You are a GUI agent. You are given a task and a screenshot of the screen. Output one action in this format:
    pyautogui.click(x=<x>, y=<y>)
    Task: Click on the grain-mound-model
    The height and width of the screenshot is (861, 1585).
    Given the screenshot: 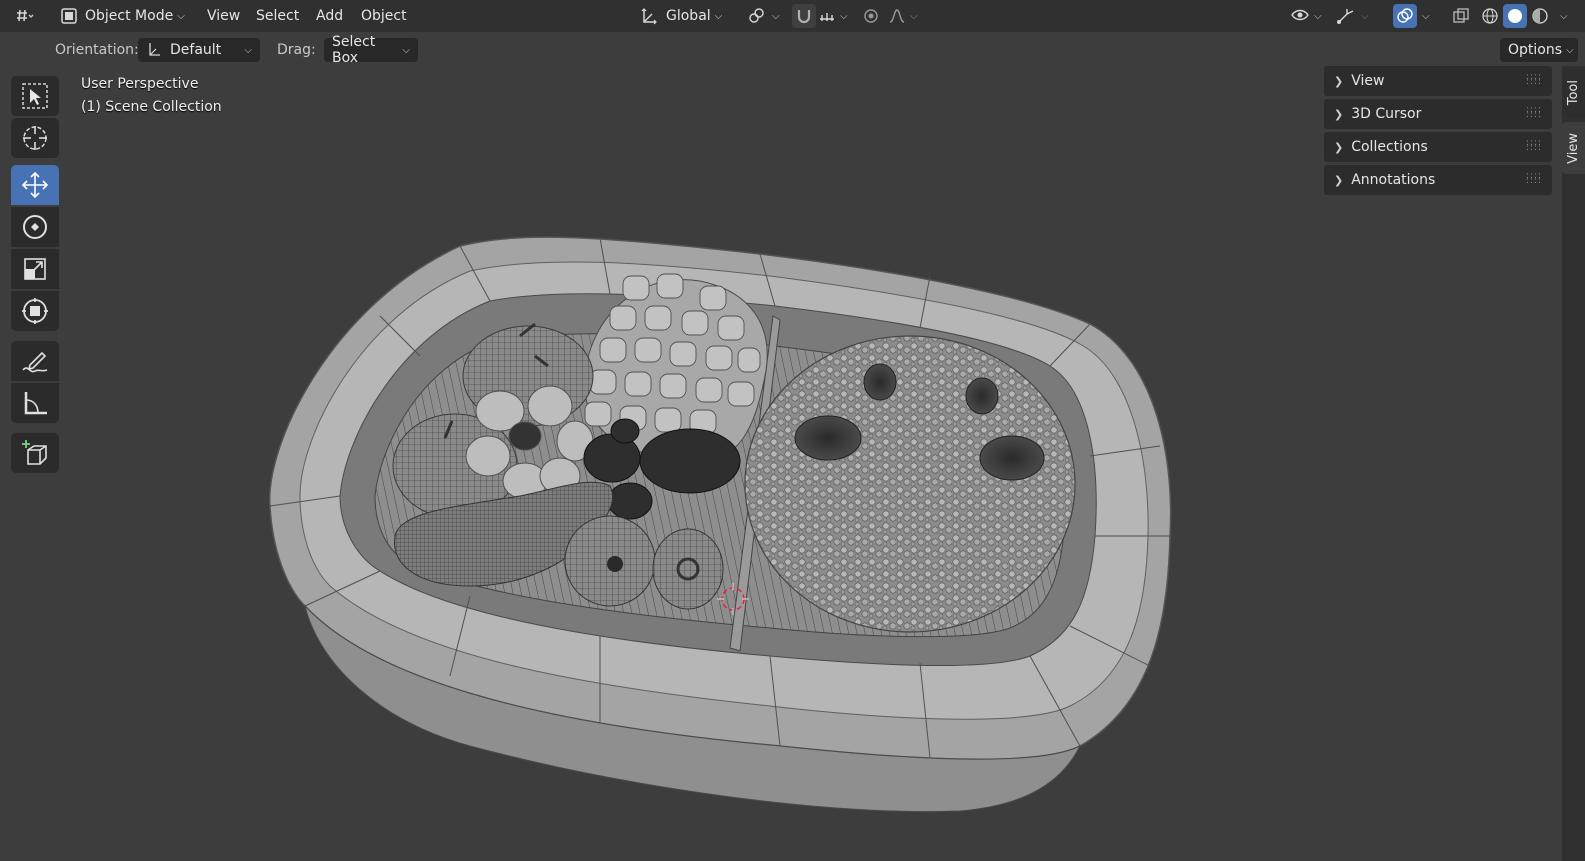 What is the action you would take?
    pyautogui.click(x=910, y=484)
    